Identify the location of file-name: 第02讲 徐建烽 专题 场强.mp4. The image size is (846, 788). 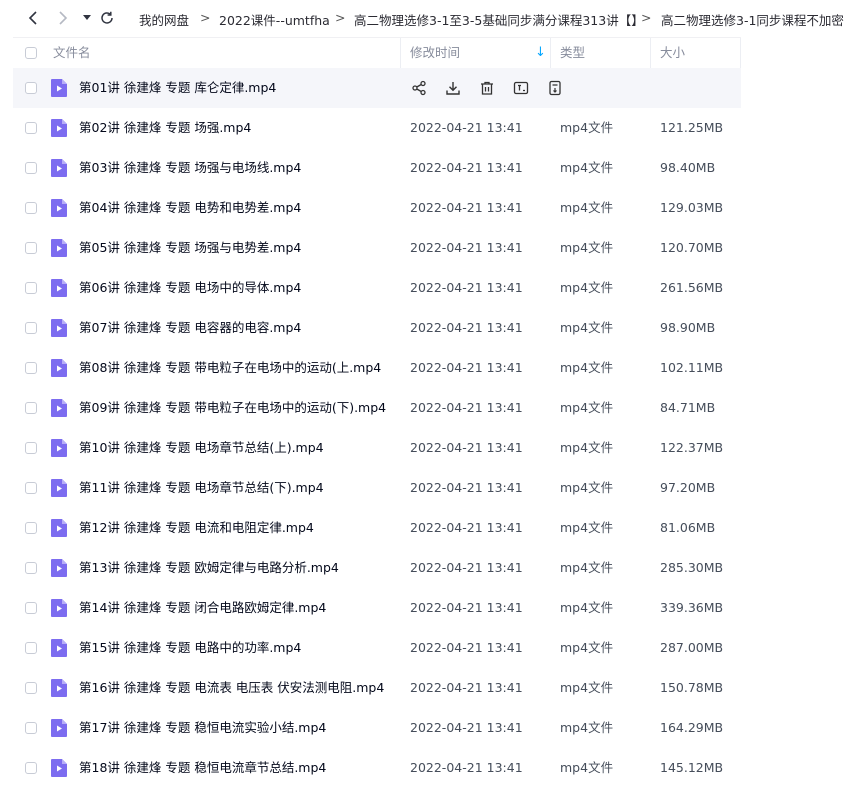
(165, 128).